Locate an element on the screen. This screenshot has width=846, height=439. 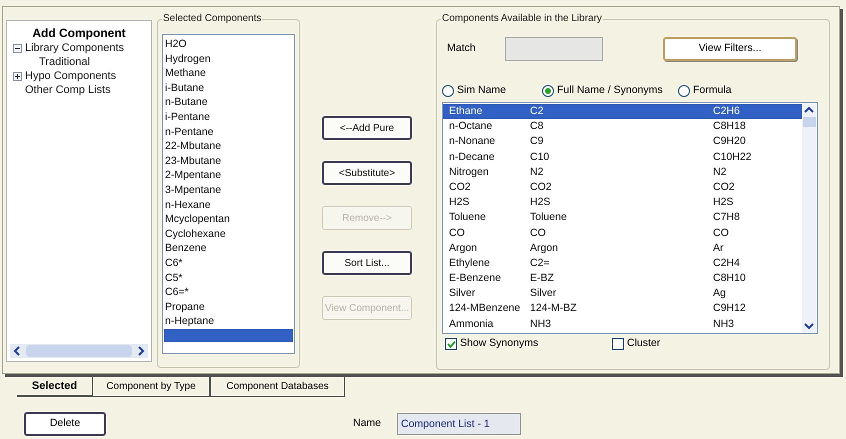
field-label: Match is located at coordinates (462, 48).